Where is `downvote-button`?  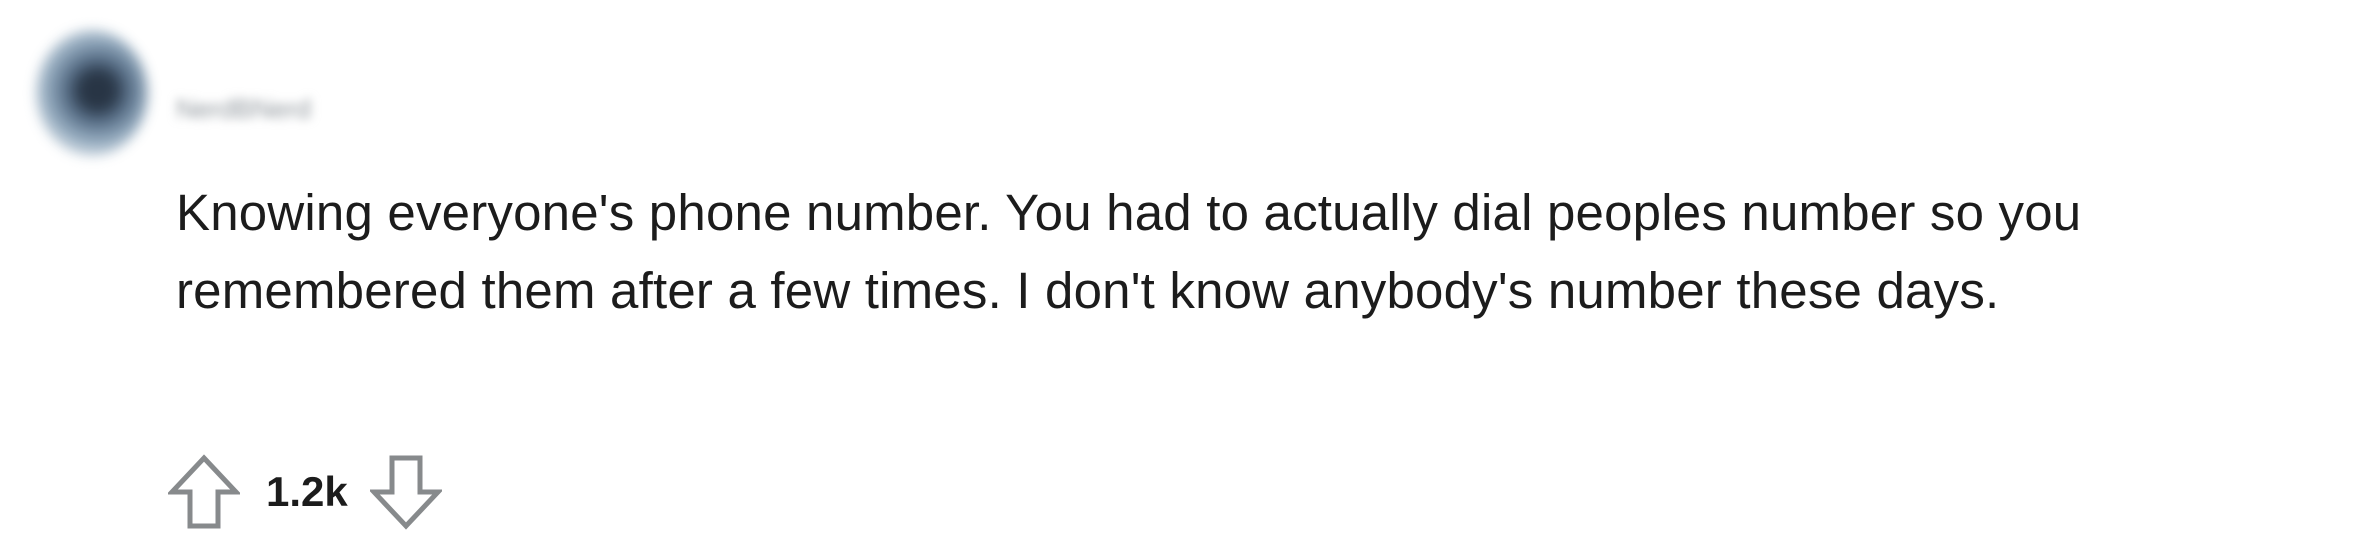 downvote-button is located at coordinates (405, 492).